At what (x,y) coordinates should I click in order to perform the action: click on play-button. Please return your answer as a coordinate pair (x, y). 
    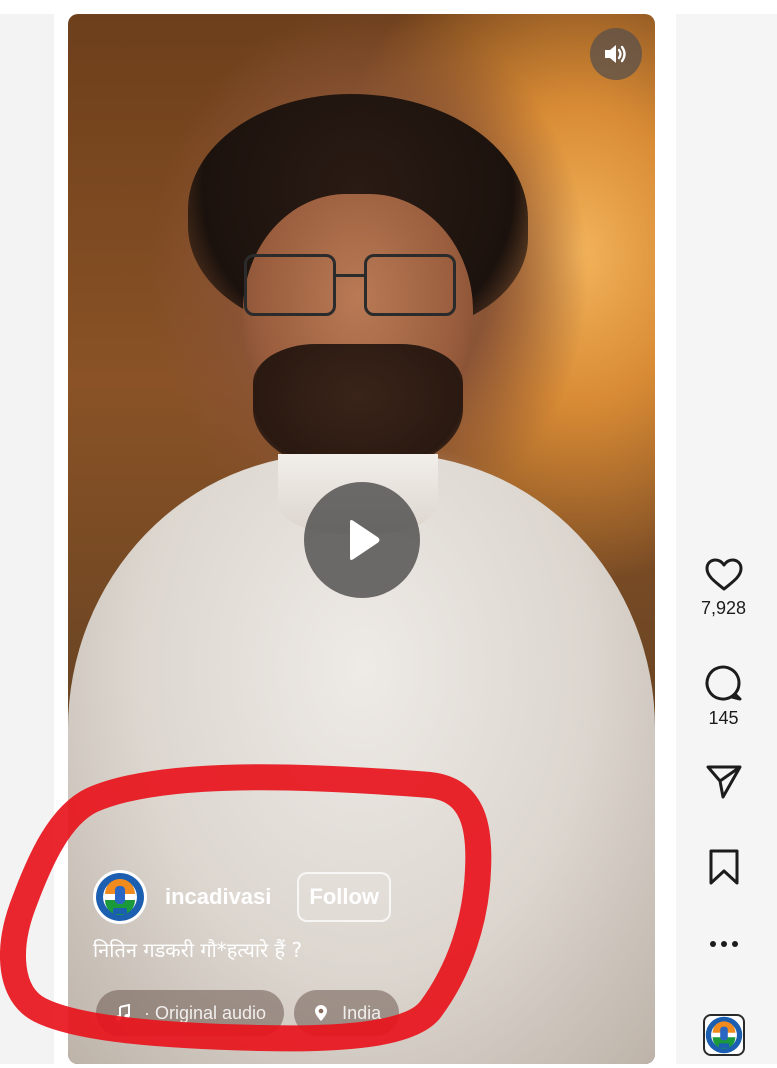
    Looking at the image, I should click on (362, 540).